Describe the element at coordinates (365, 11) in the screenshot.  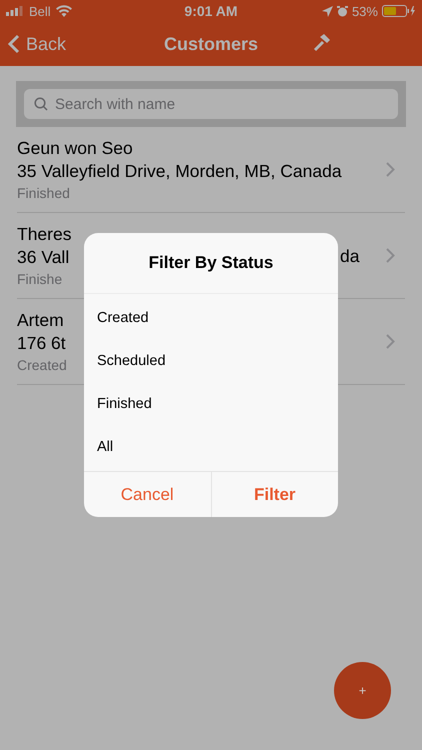
I see `battery-percent: 53%` at that location.